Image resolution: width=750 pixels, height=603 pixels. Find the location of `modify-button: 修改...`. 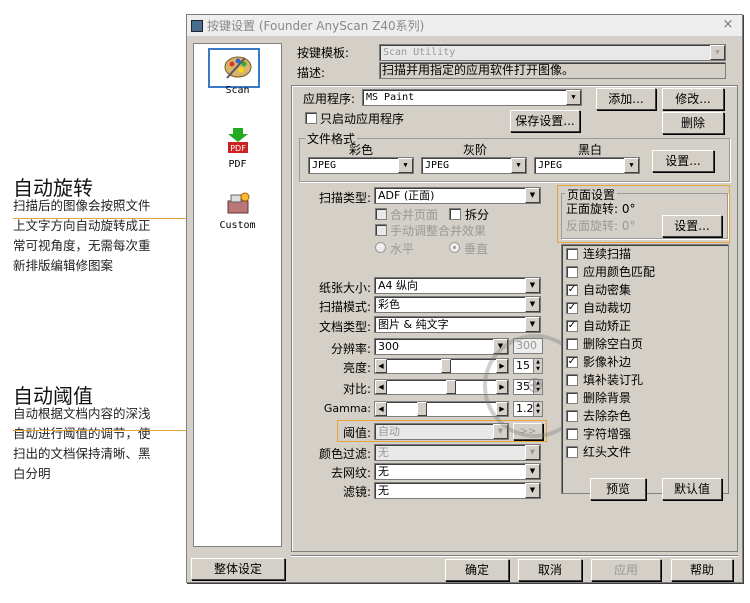

modify-button: 修改... is located at coordinates (693, 99).